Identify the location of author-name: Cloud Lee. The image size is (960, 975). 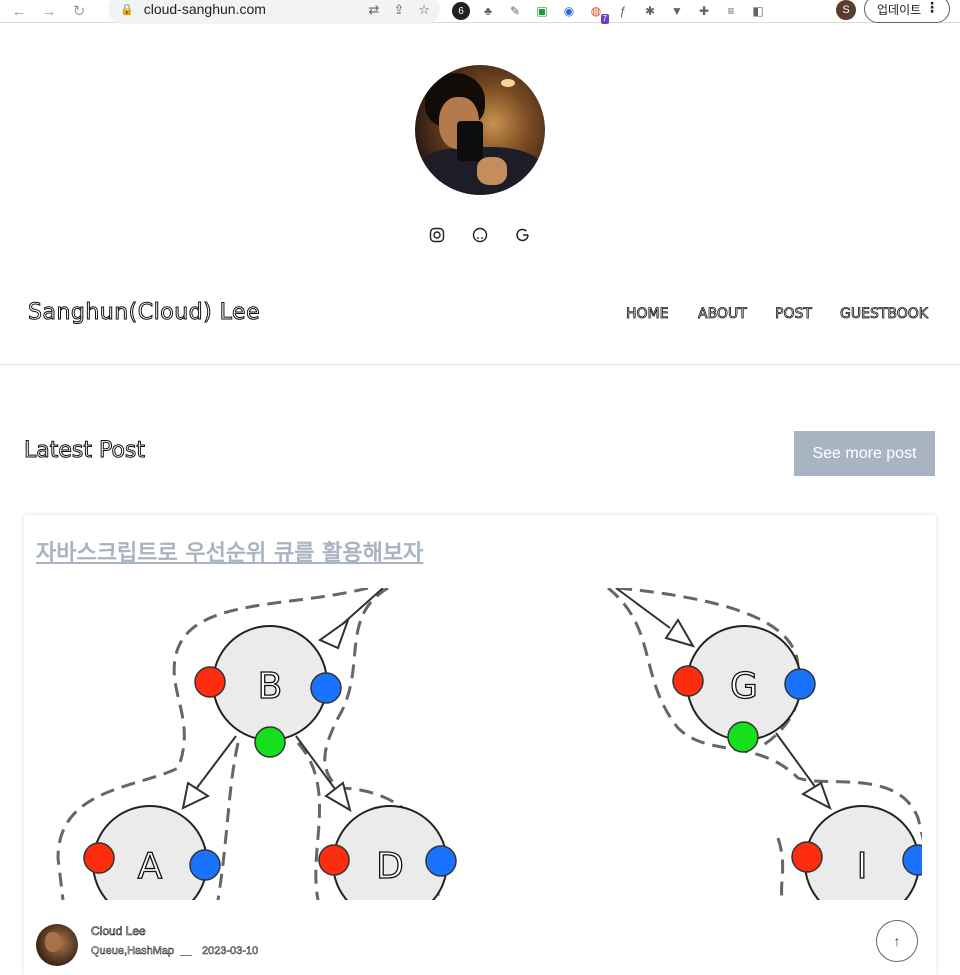
(118, 931).